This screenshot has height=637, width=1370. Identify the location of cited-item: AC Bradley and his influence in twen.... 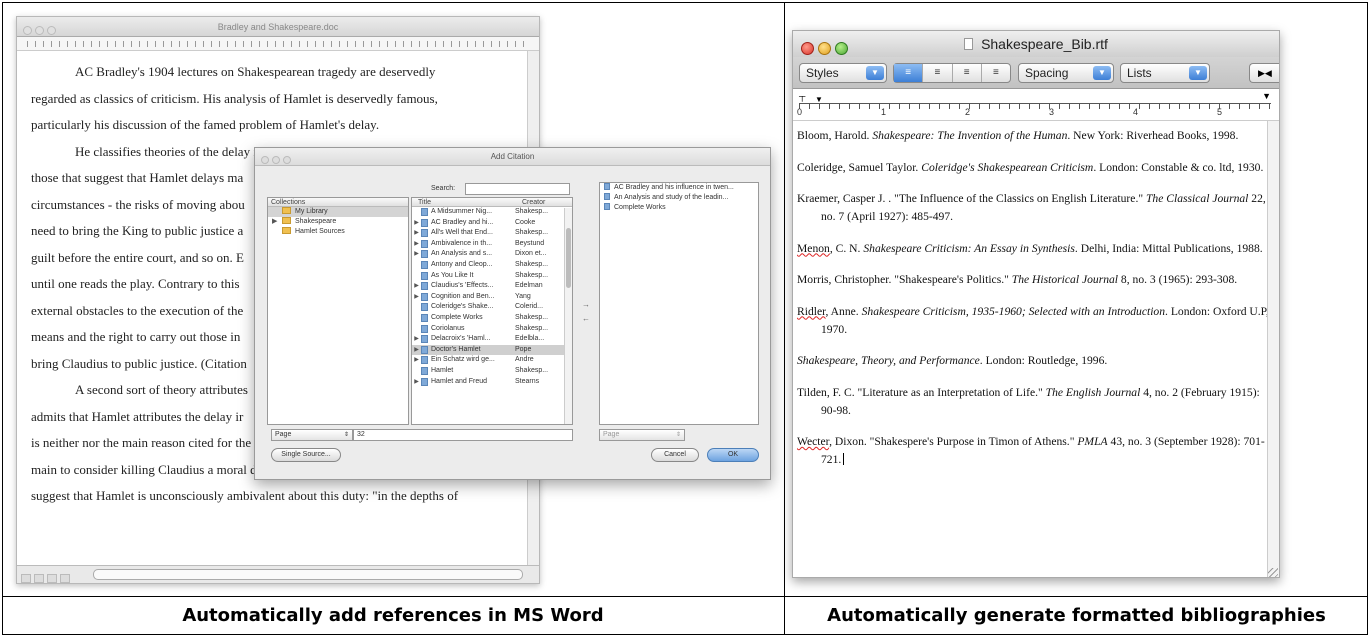
(679, 188).